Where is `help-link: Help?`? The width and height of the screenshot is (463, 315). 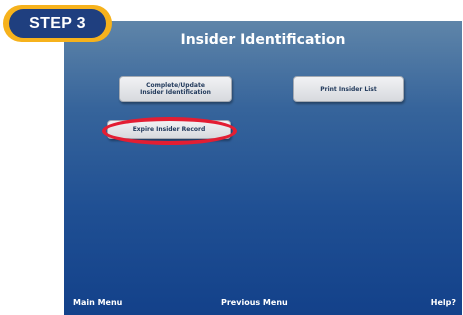
help-link: Help? is located at coordinates (443, 302).